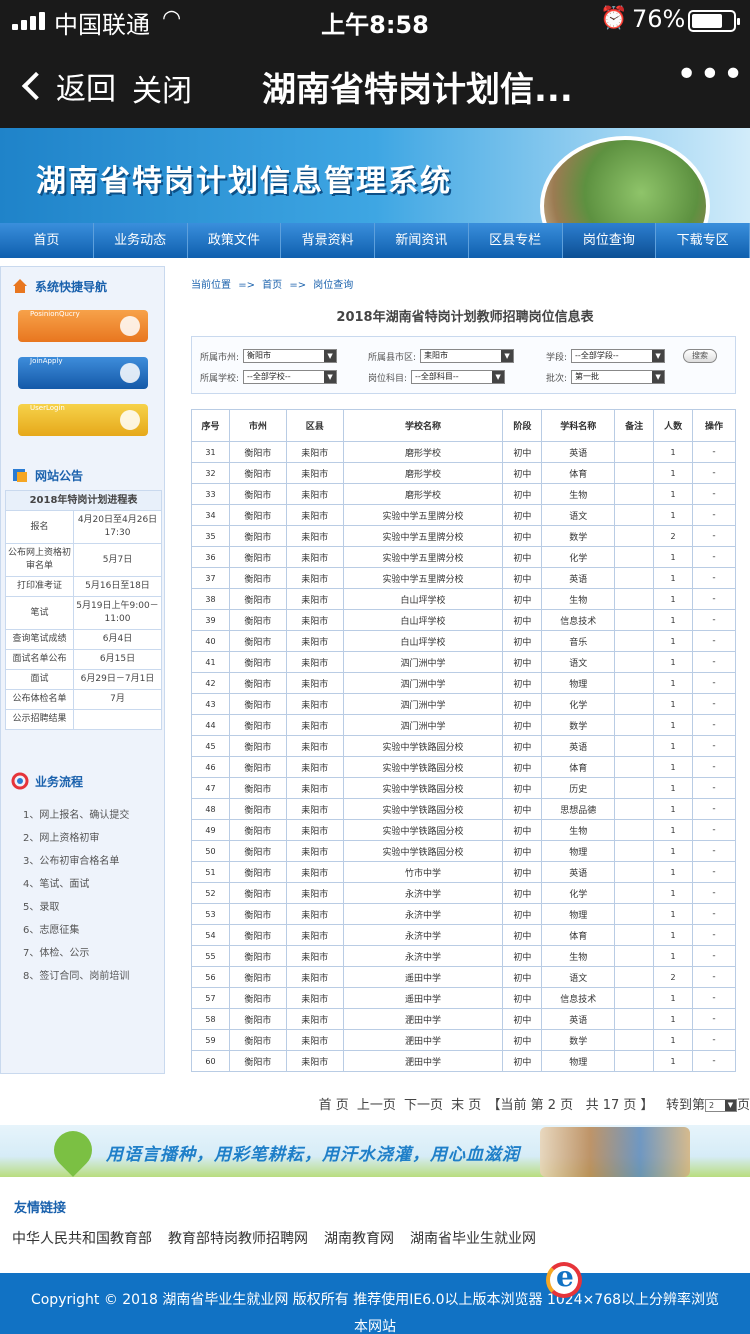 The width and height of the screenshot is (750, 1334). Describe the element at coordinates (290, 377) in the screenshot. I see `school-select: --全部学校--` at that location.